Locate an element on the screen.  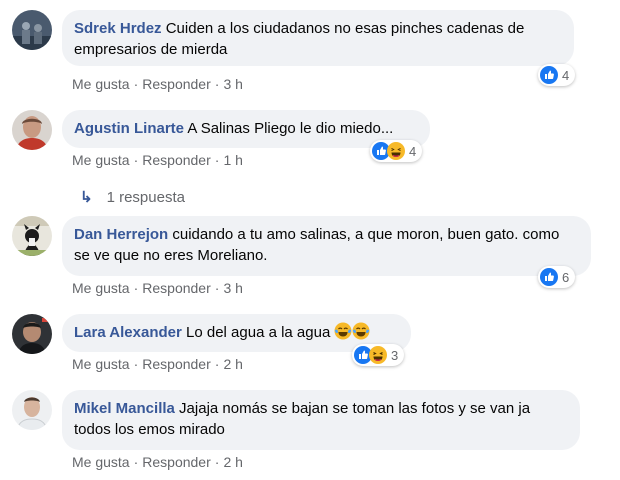
comment-actions: Me gusta · Responder · 1 h is located at coordinates (157, 160).